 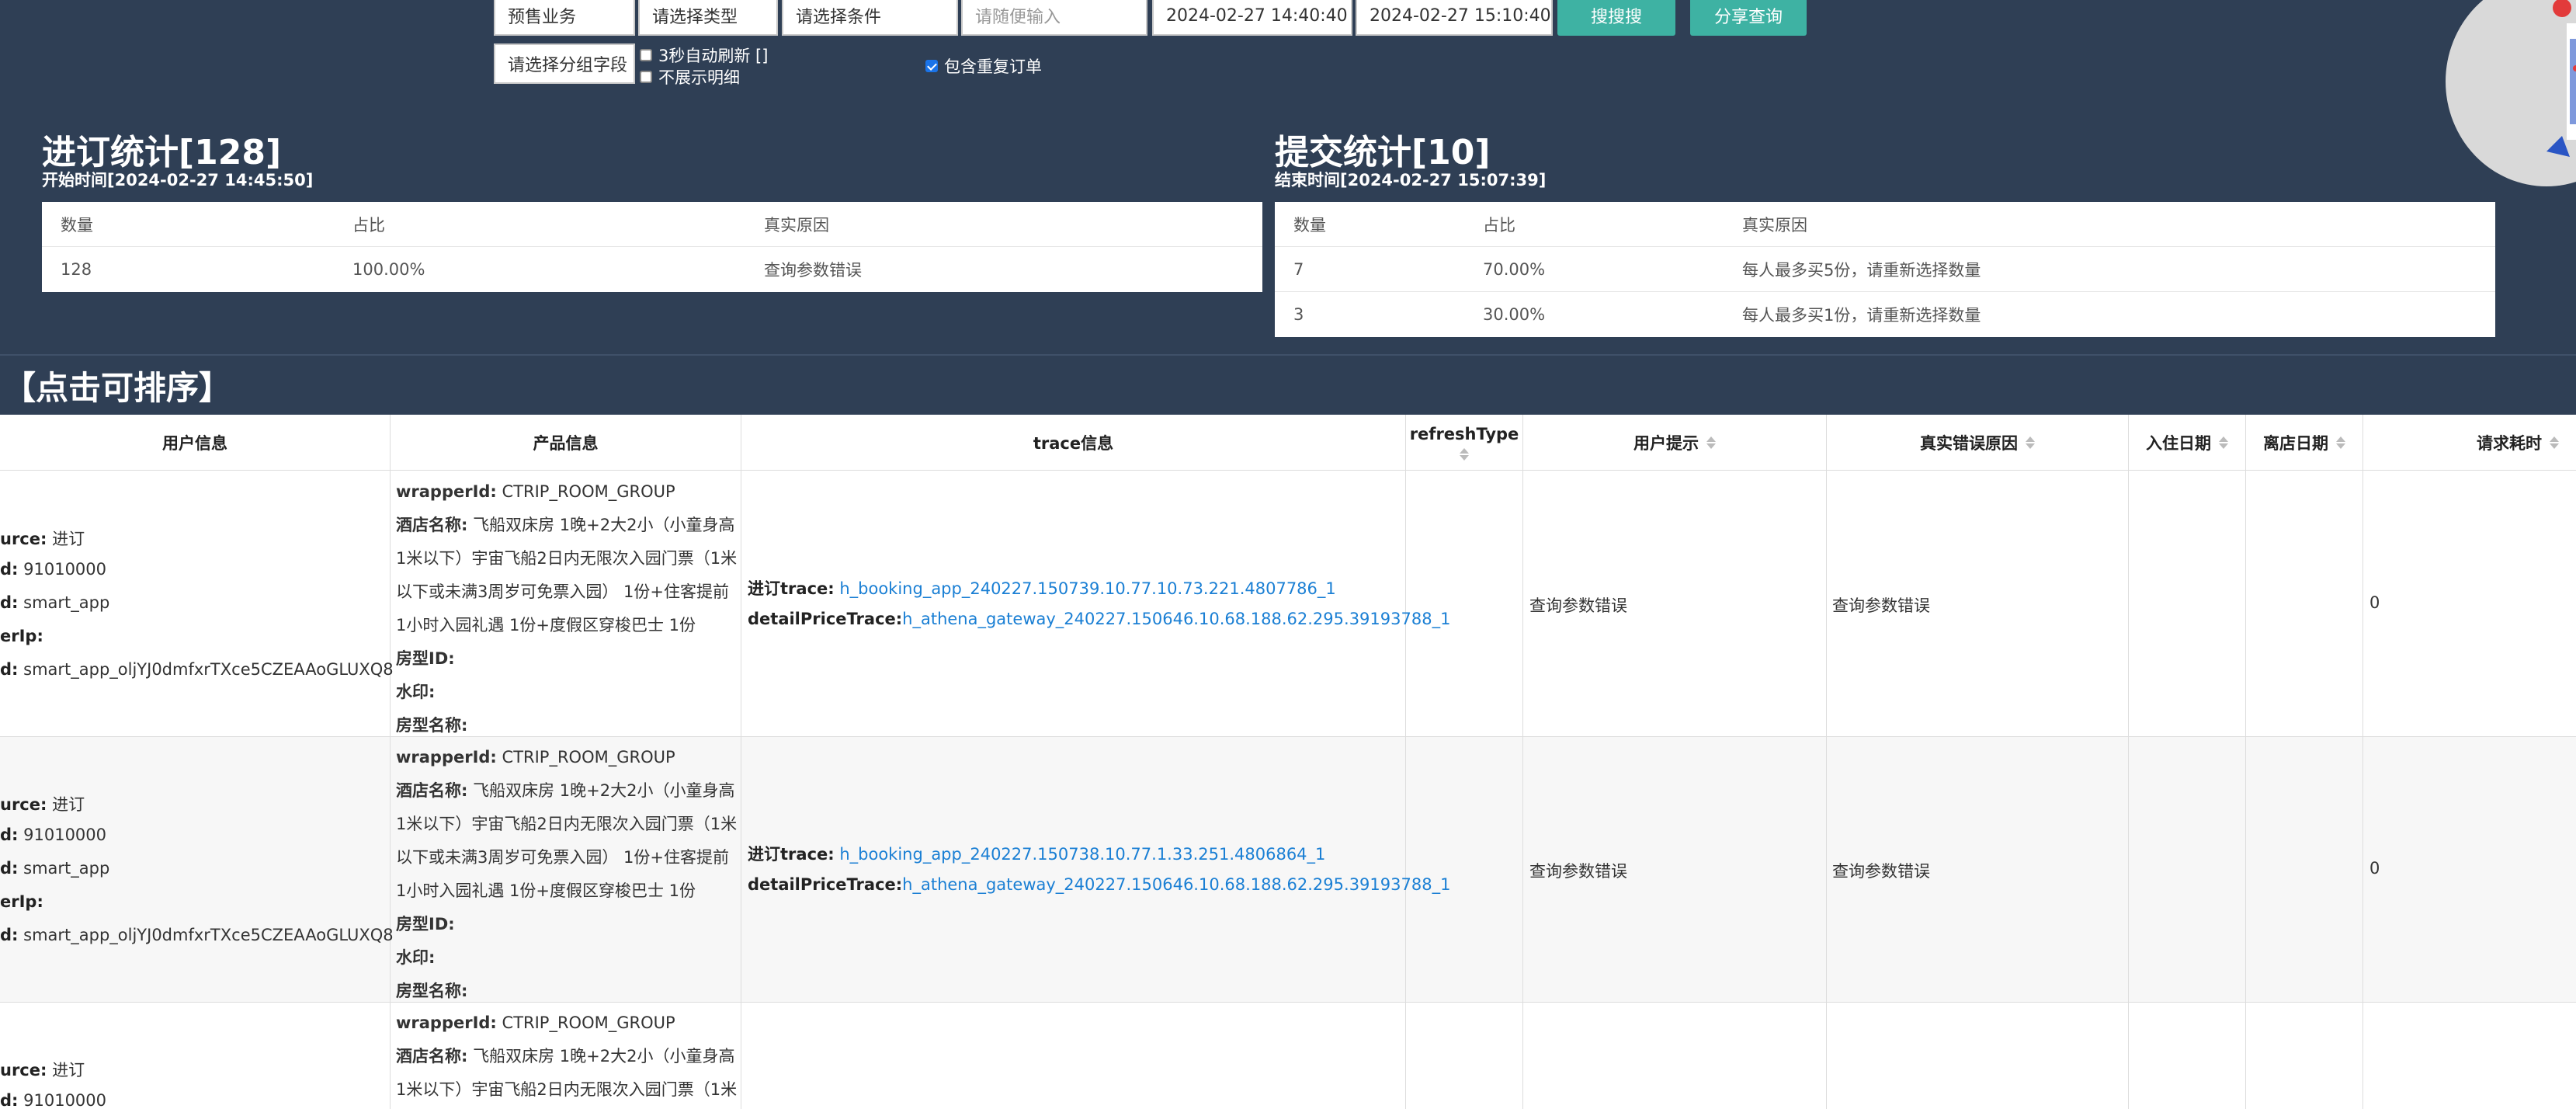 I want to click on header-real-error-label: 真实错误原因, so click(x=1969, y=443).